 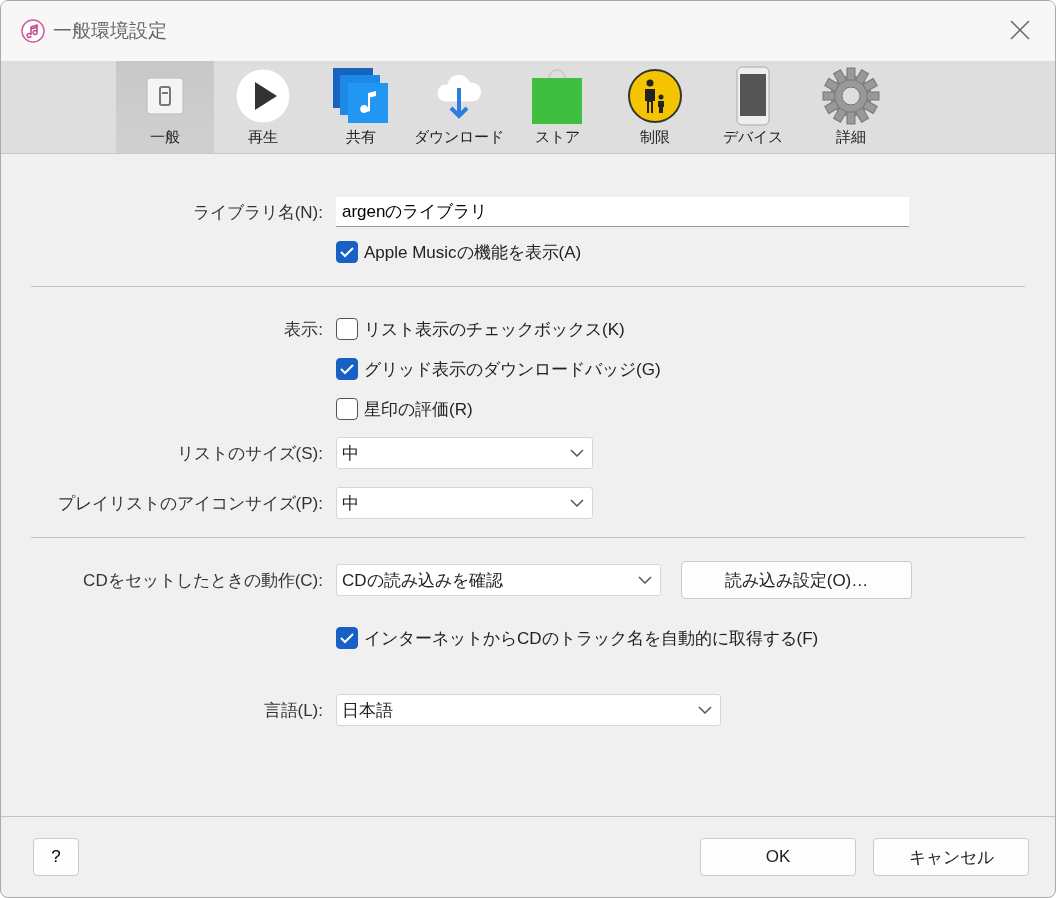 I want to click on field-label: CDをセットしたときの動作(C):, so click(x=202, y=580).